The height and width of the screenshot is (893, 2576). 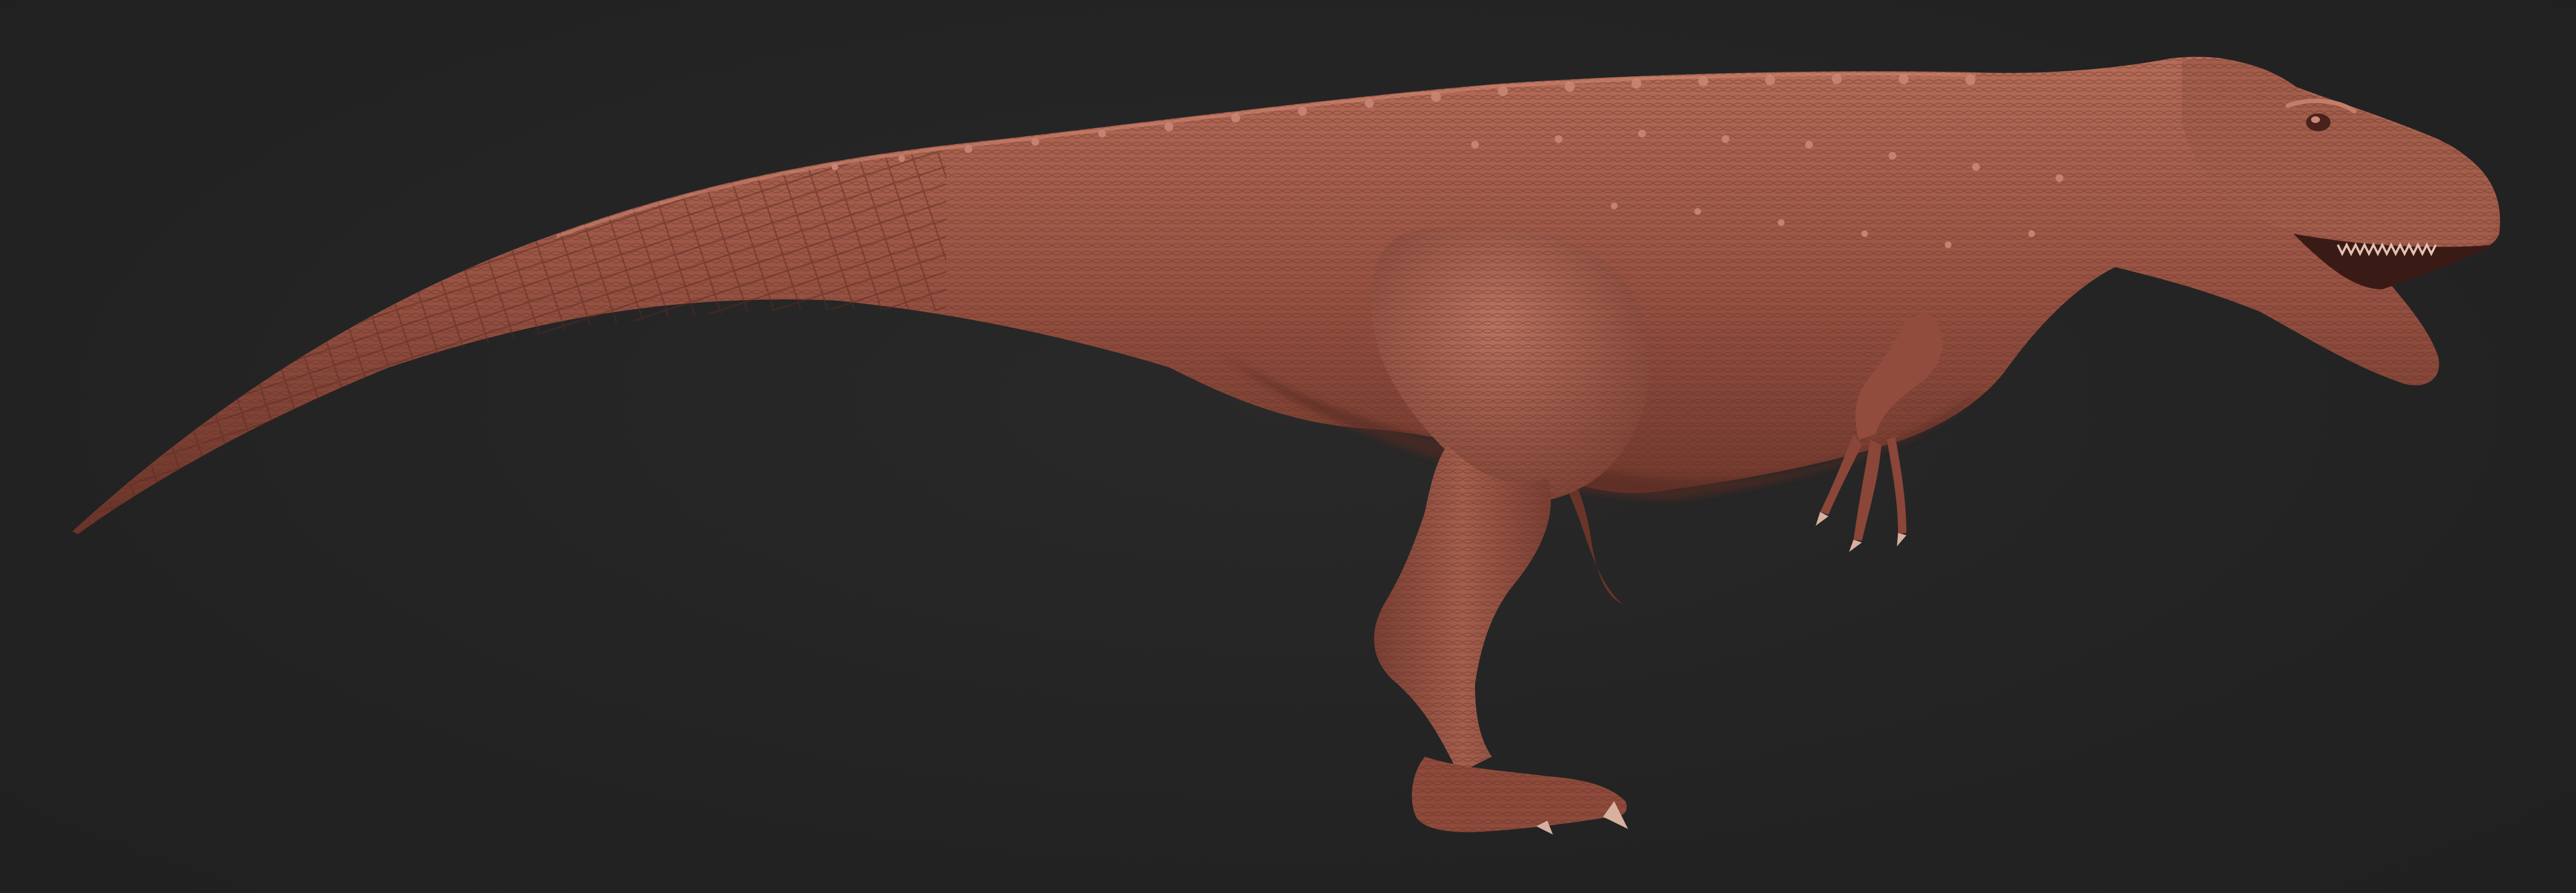 What do you see at coordinates (512, 342) in the screenshot?
I see `tail-scales` at bounding box center [512, 342].